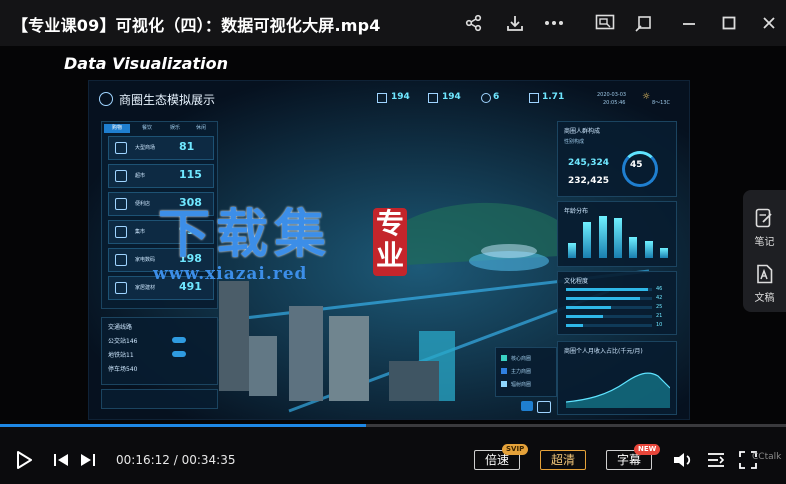 The width and height of the screenshot is (786, 484). I want to click on volume-button, so click(683, 460).